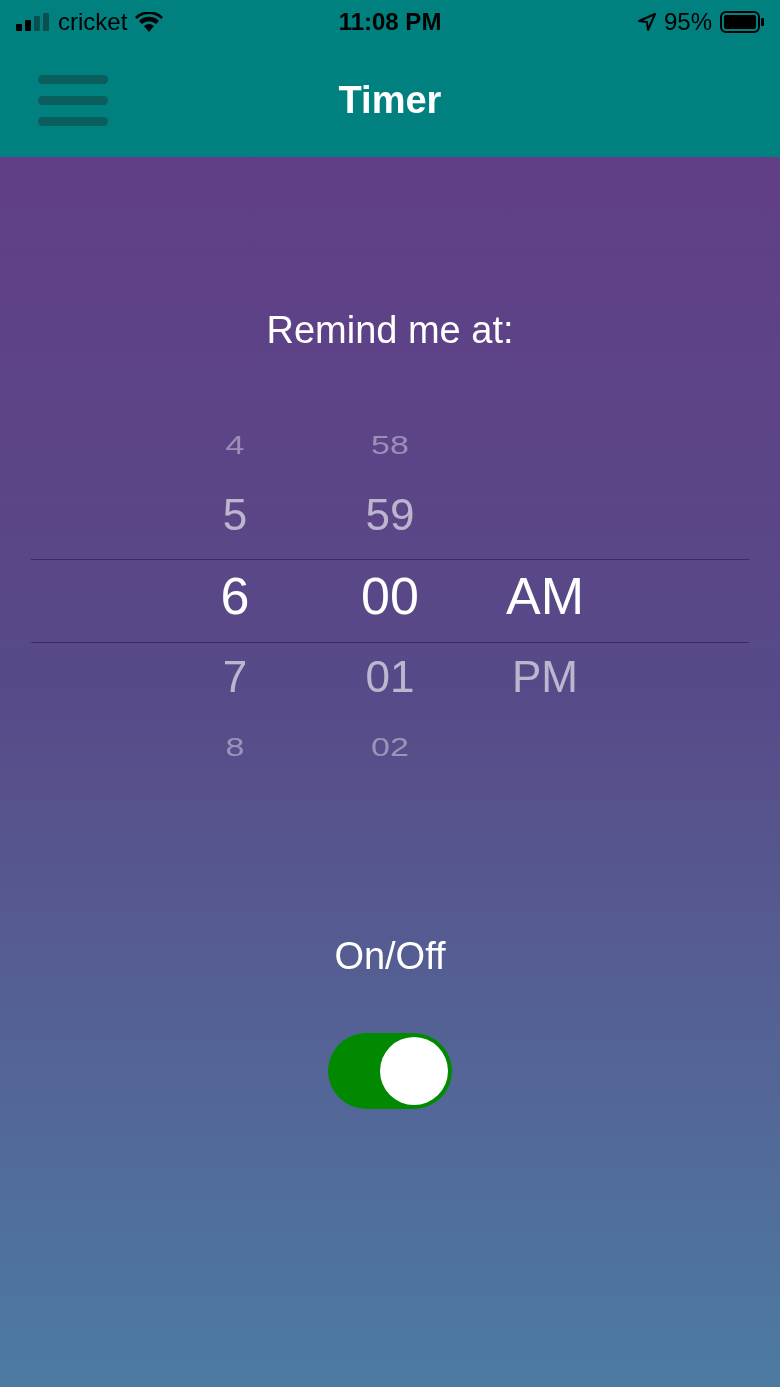  I want to click on picker-option: 59, so click(390, 515).